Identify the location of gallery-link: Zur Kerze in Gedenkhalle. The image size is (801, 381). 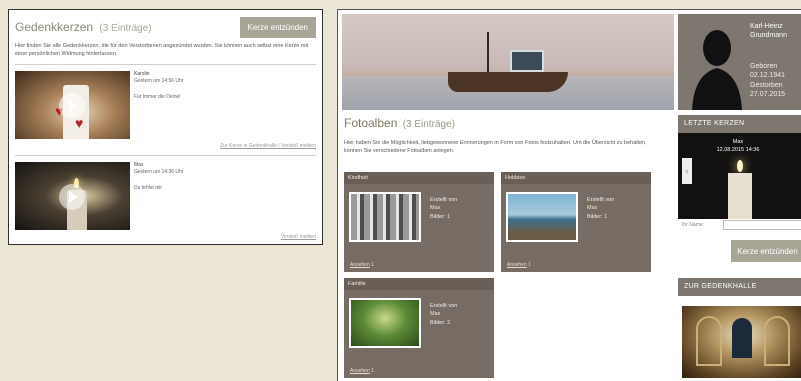
(248, 146).